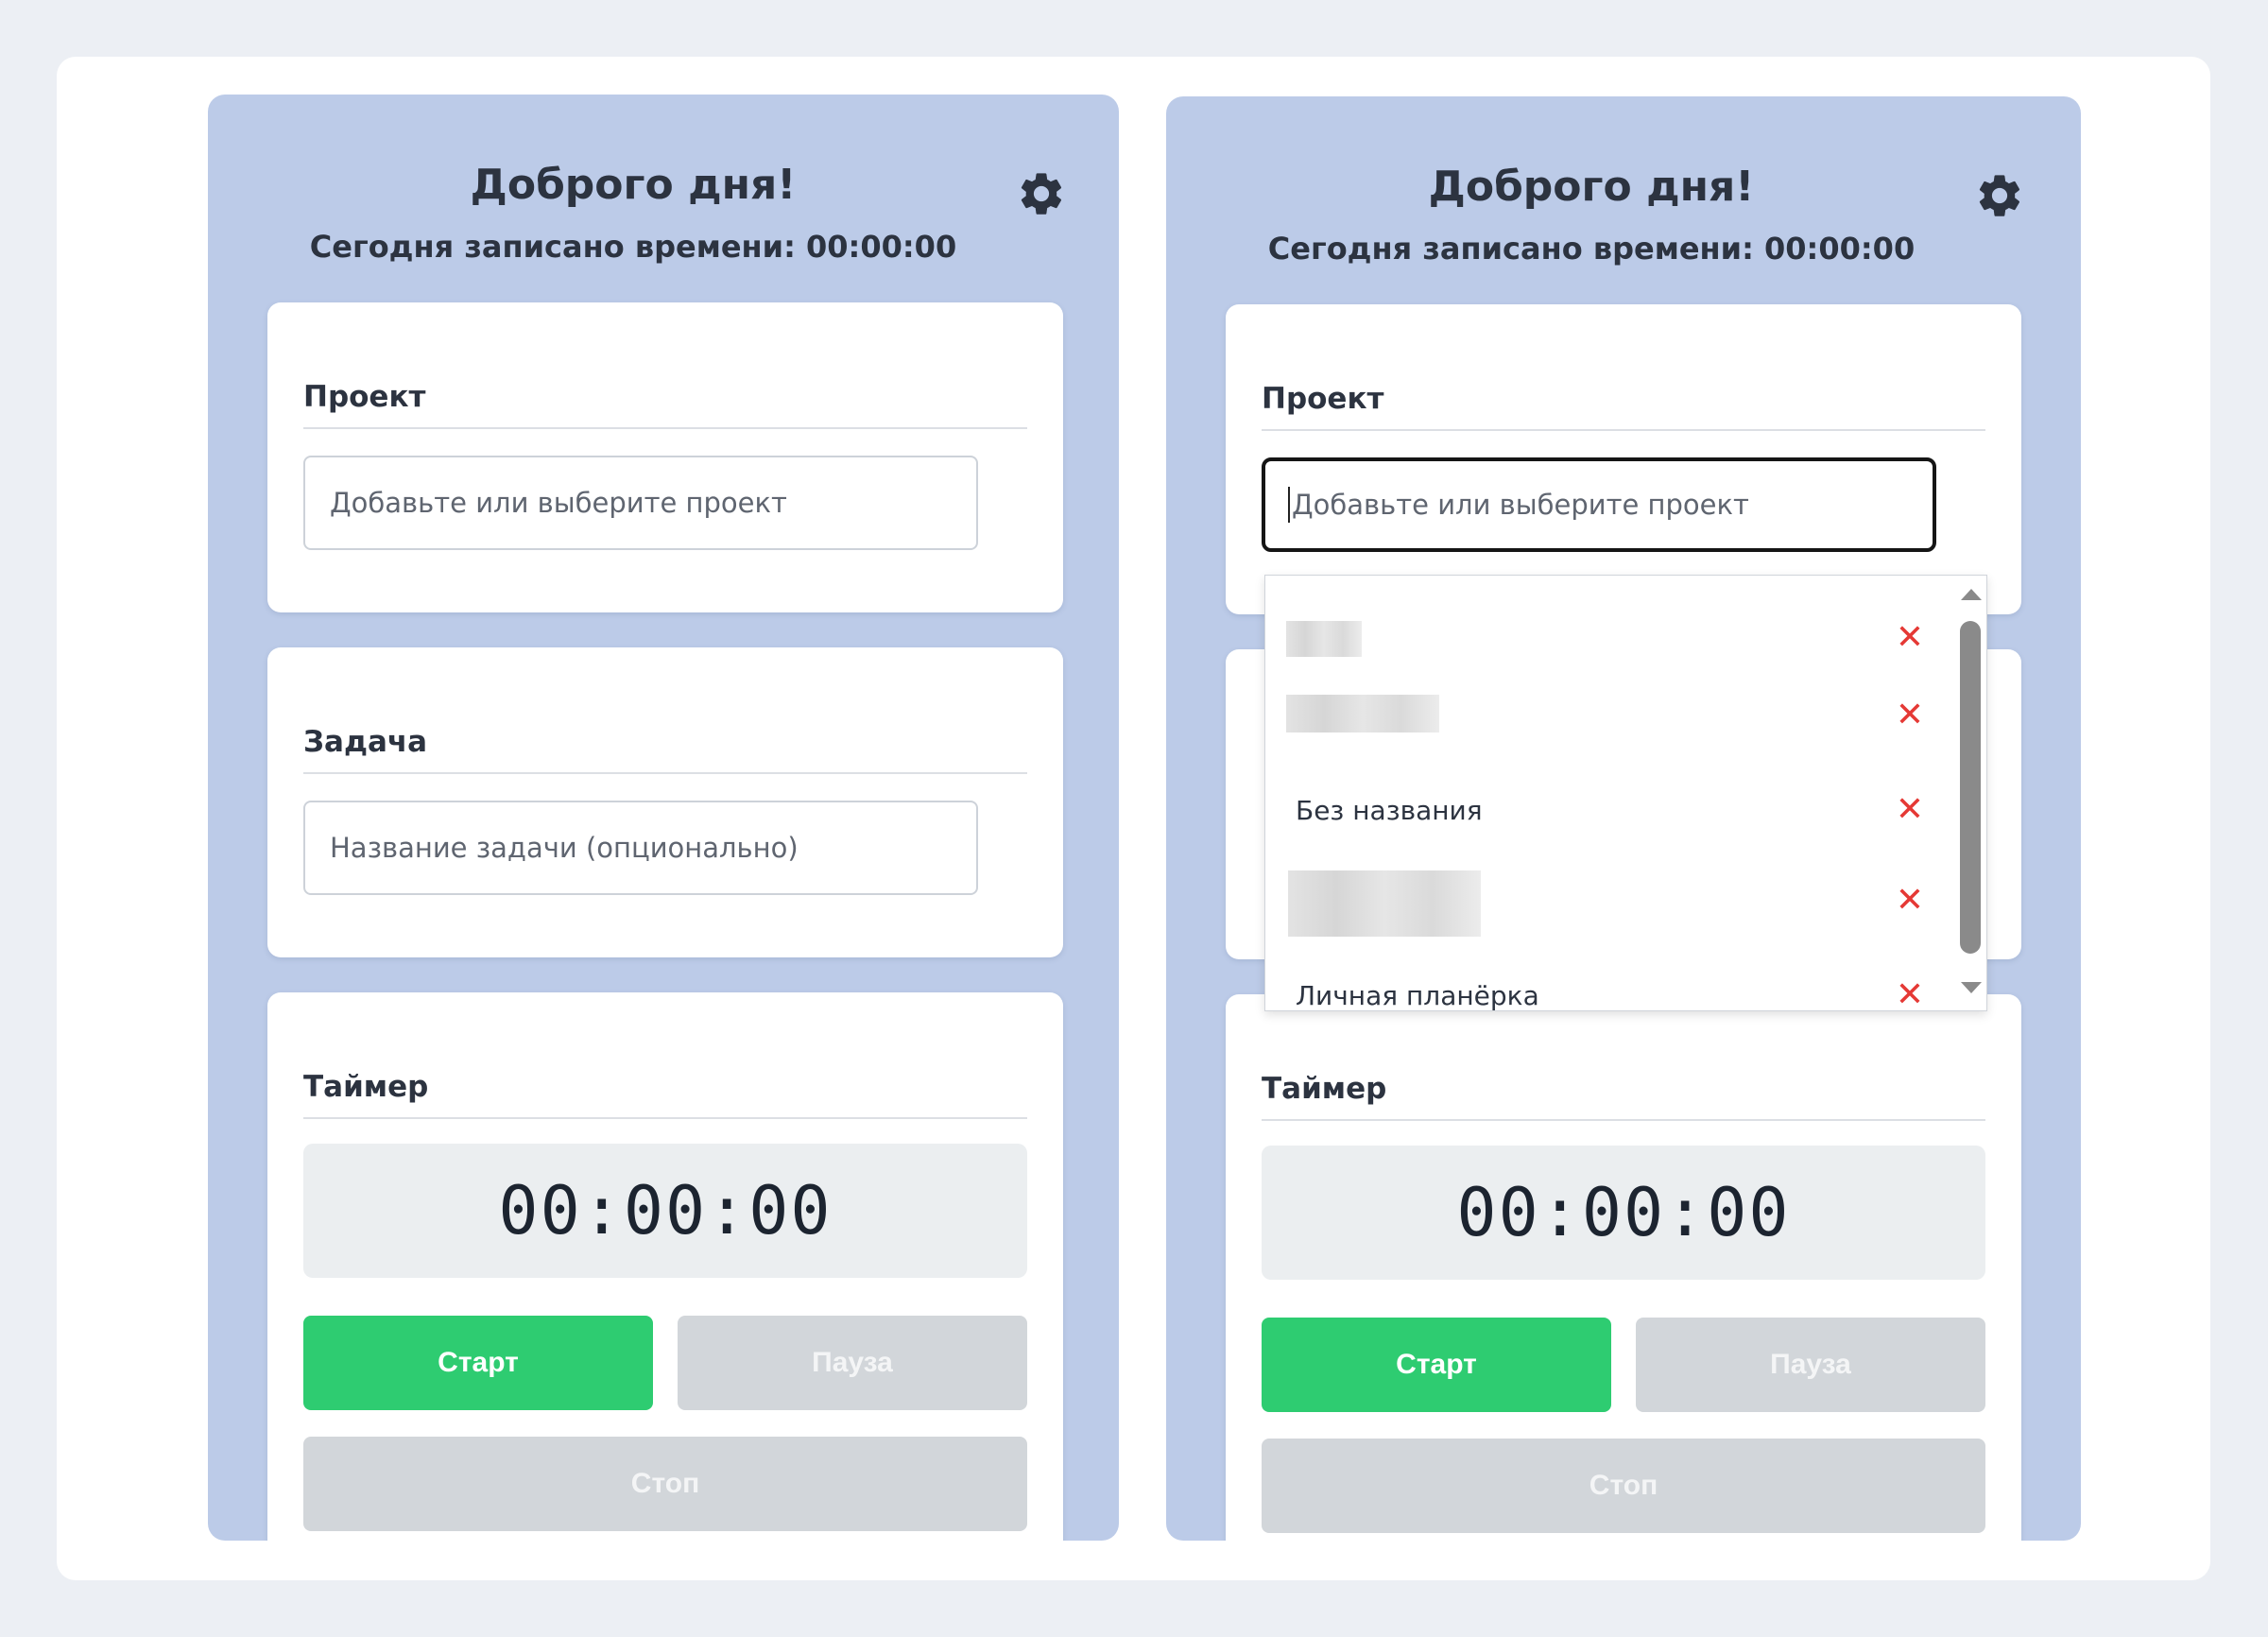  What do you see at coordinates (1389, 810) in the screenshot?
I see `dropdown-item-label: Без названия` at bounding box center [1389, 810].